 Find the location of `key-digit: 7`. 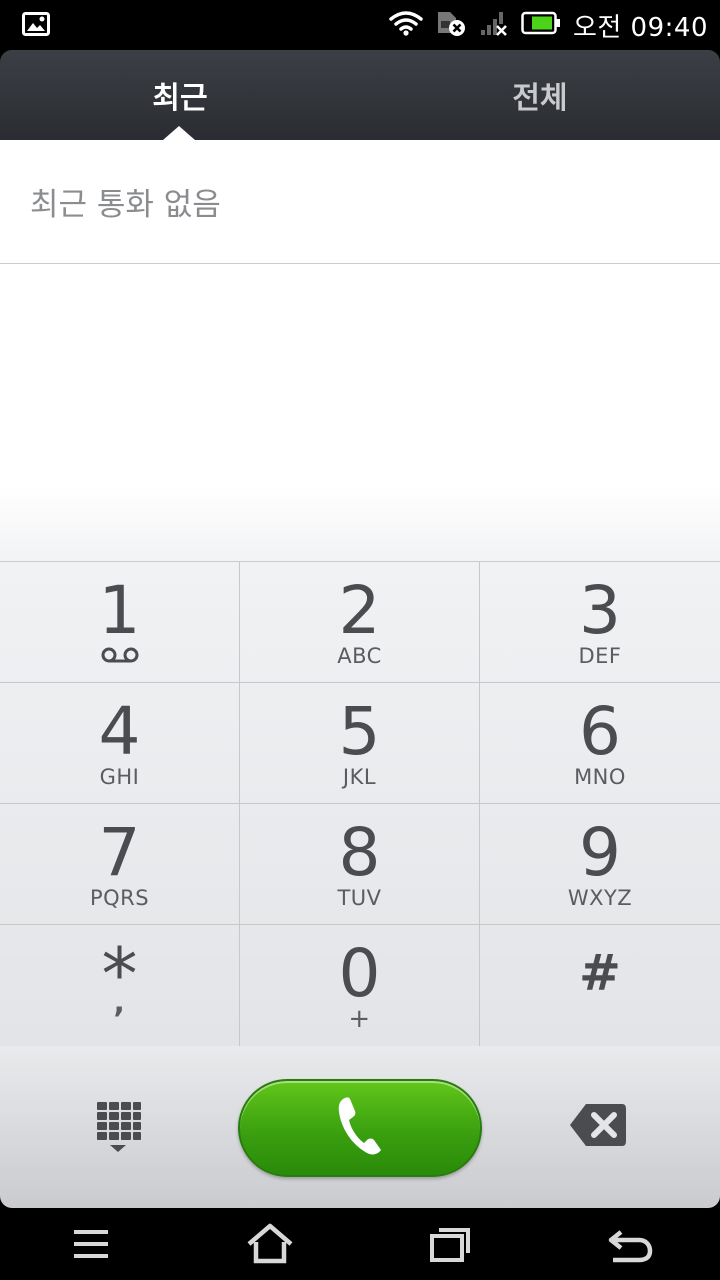

key-digit: 7 is located at coordinates (119, 852).